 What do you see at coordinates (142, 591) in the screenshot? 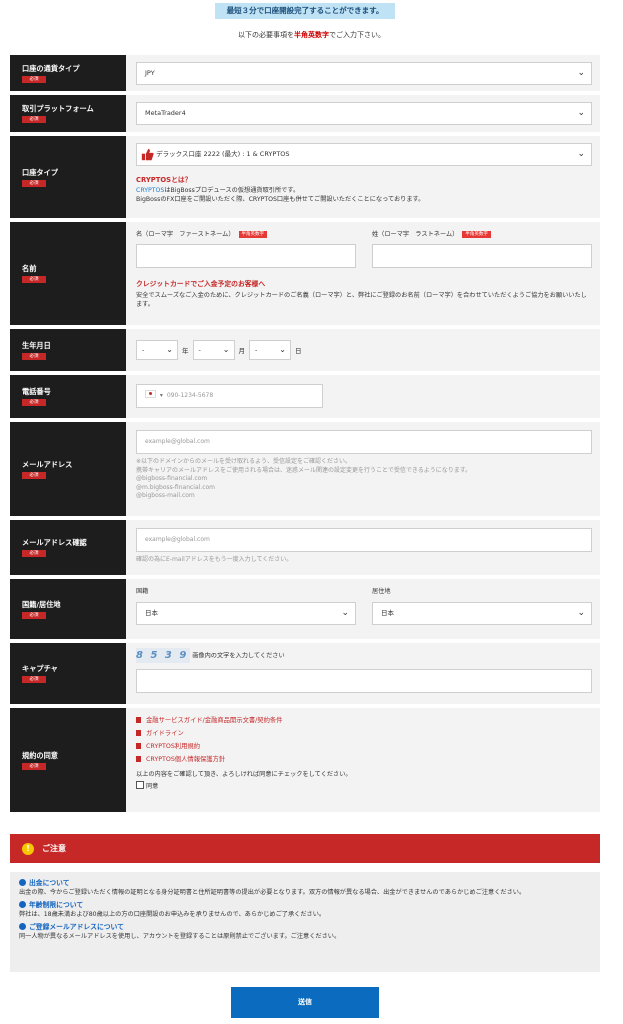
I see `nationality-label: 国籍` at bounding box center [142, 591].